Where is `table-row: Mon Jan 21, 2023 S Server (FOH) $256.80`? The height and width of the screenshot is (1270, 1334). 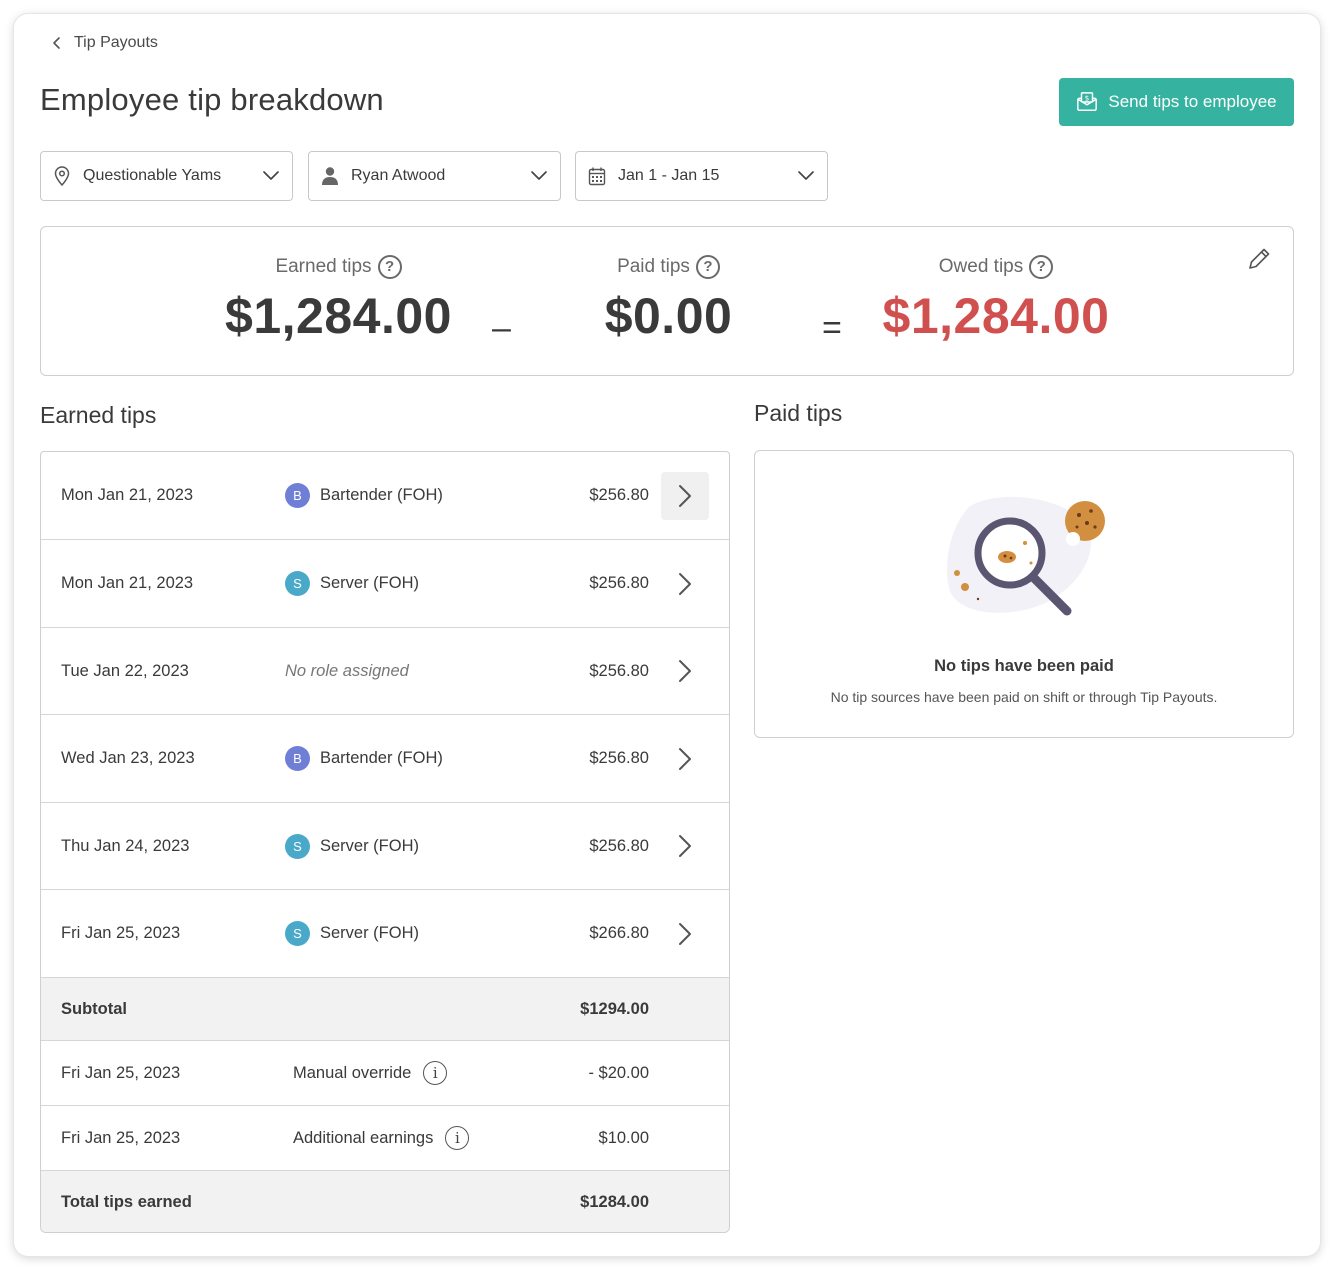 table-row: Mon Jan 21, 2023 S Server (FOH) $256.80 is located at coordinates (385, 584).